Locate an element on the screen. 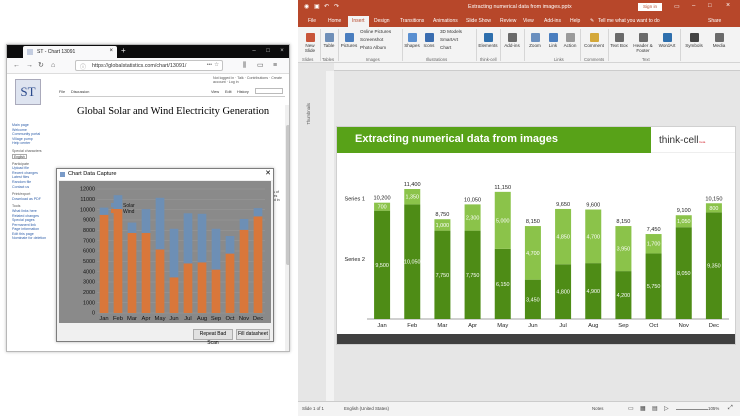  series2-value-label: 9,350 is located at coordinates (714, 267).